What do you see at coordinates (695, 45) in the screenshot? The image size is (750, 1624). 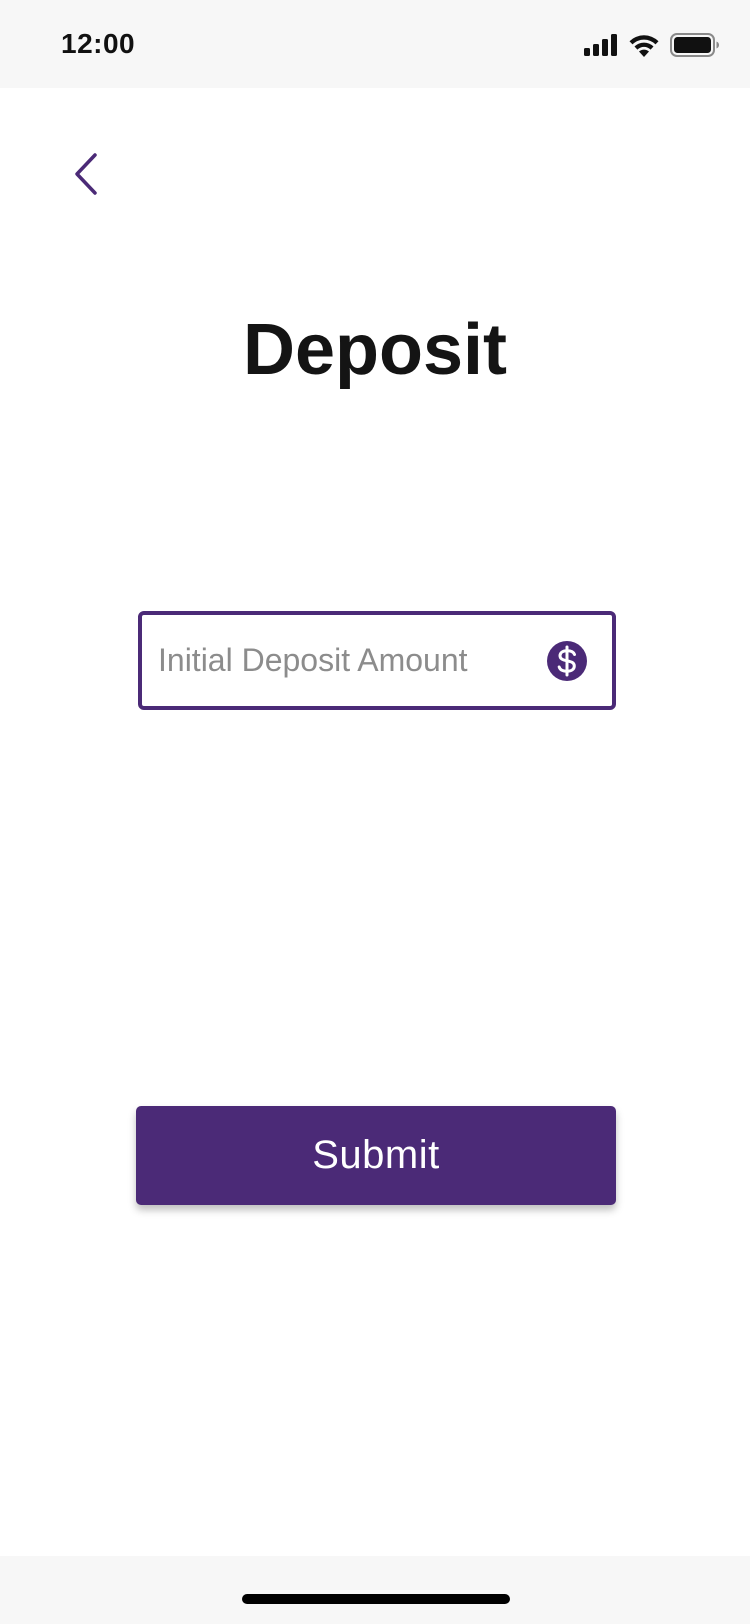 I see `battery-icon` at bounding box center [695, 45].